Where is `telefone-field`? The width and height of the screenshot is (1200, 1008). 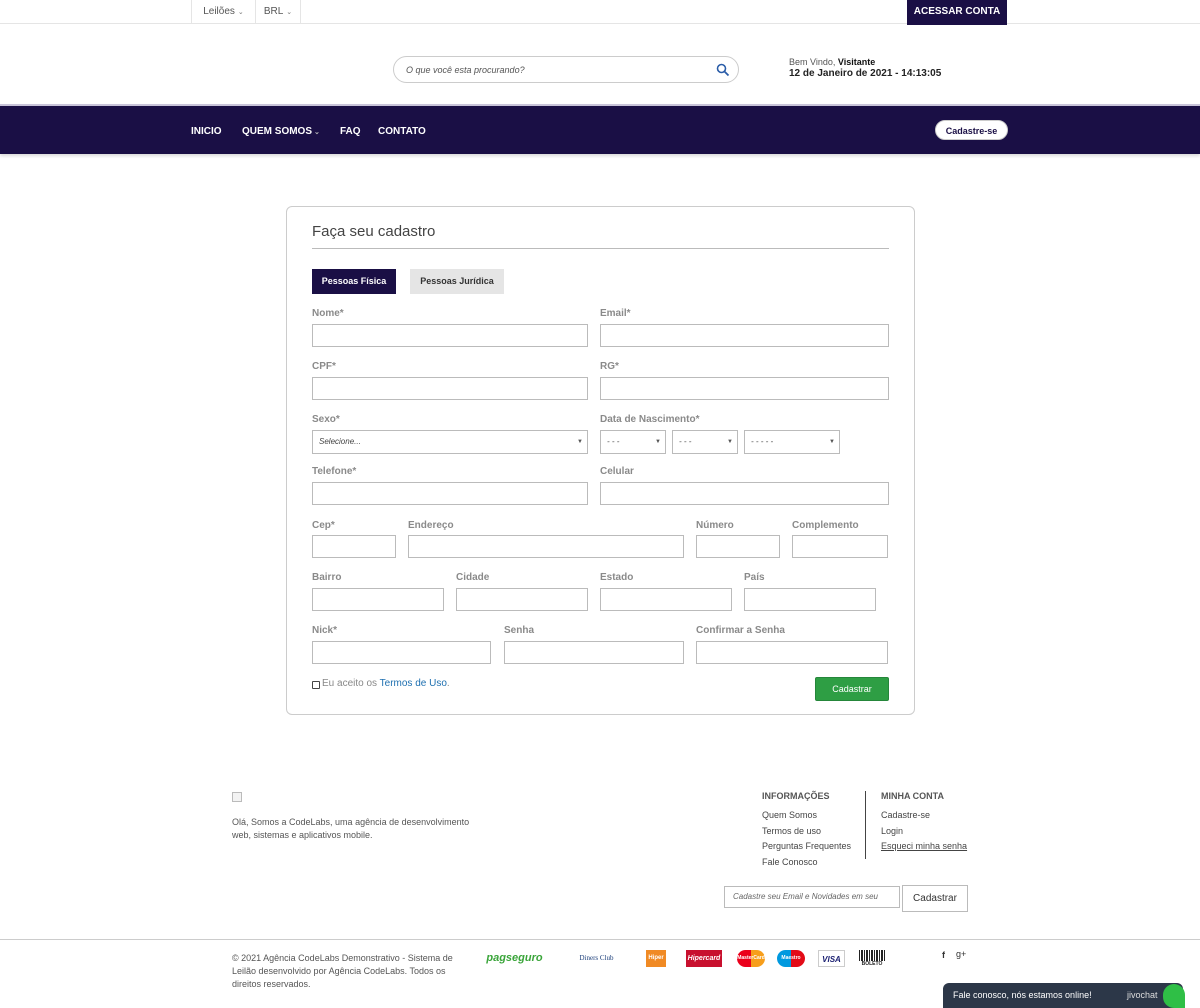 telefone-field is located at coordinates (450, 493).